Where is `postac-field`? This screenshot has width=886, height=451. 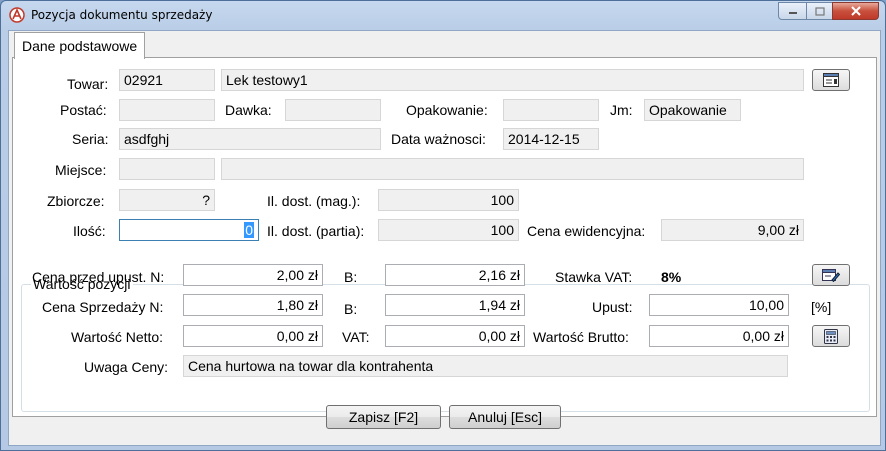 postac-field is located at coordinates (167, 110).